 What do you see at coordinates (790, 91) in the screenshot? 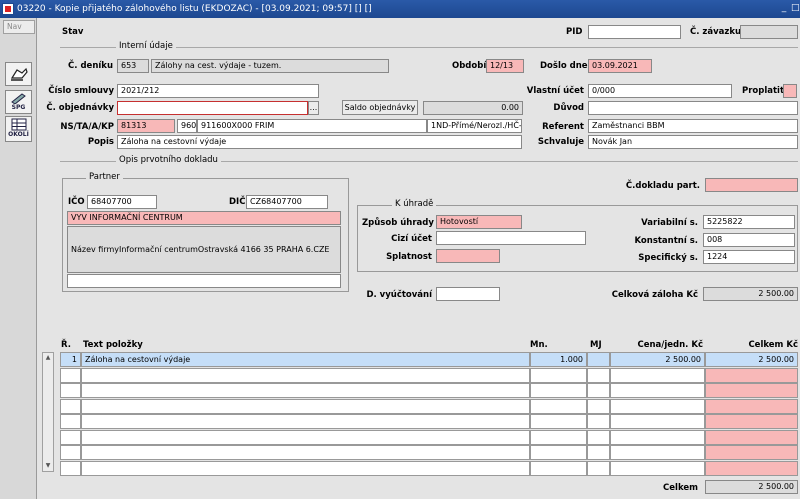
I see `proplatit-field` at bounding box center [790, 91].